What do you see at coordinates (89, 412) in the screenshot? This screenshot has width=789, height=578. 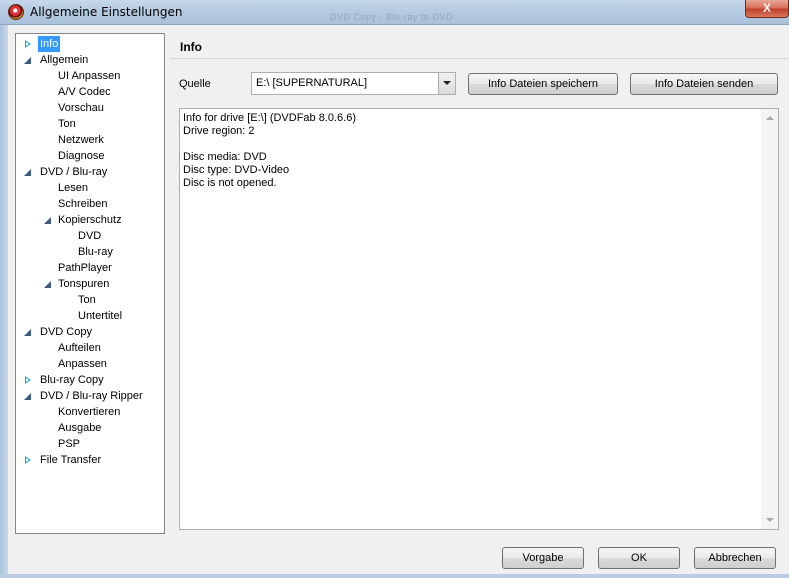 I see `tree-item-label: Konvertieren` at bounding box center [89, 412].